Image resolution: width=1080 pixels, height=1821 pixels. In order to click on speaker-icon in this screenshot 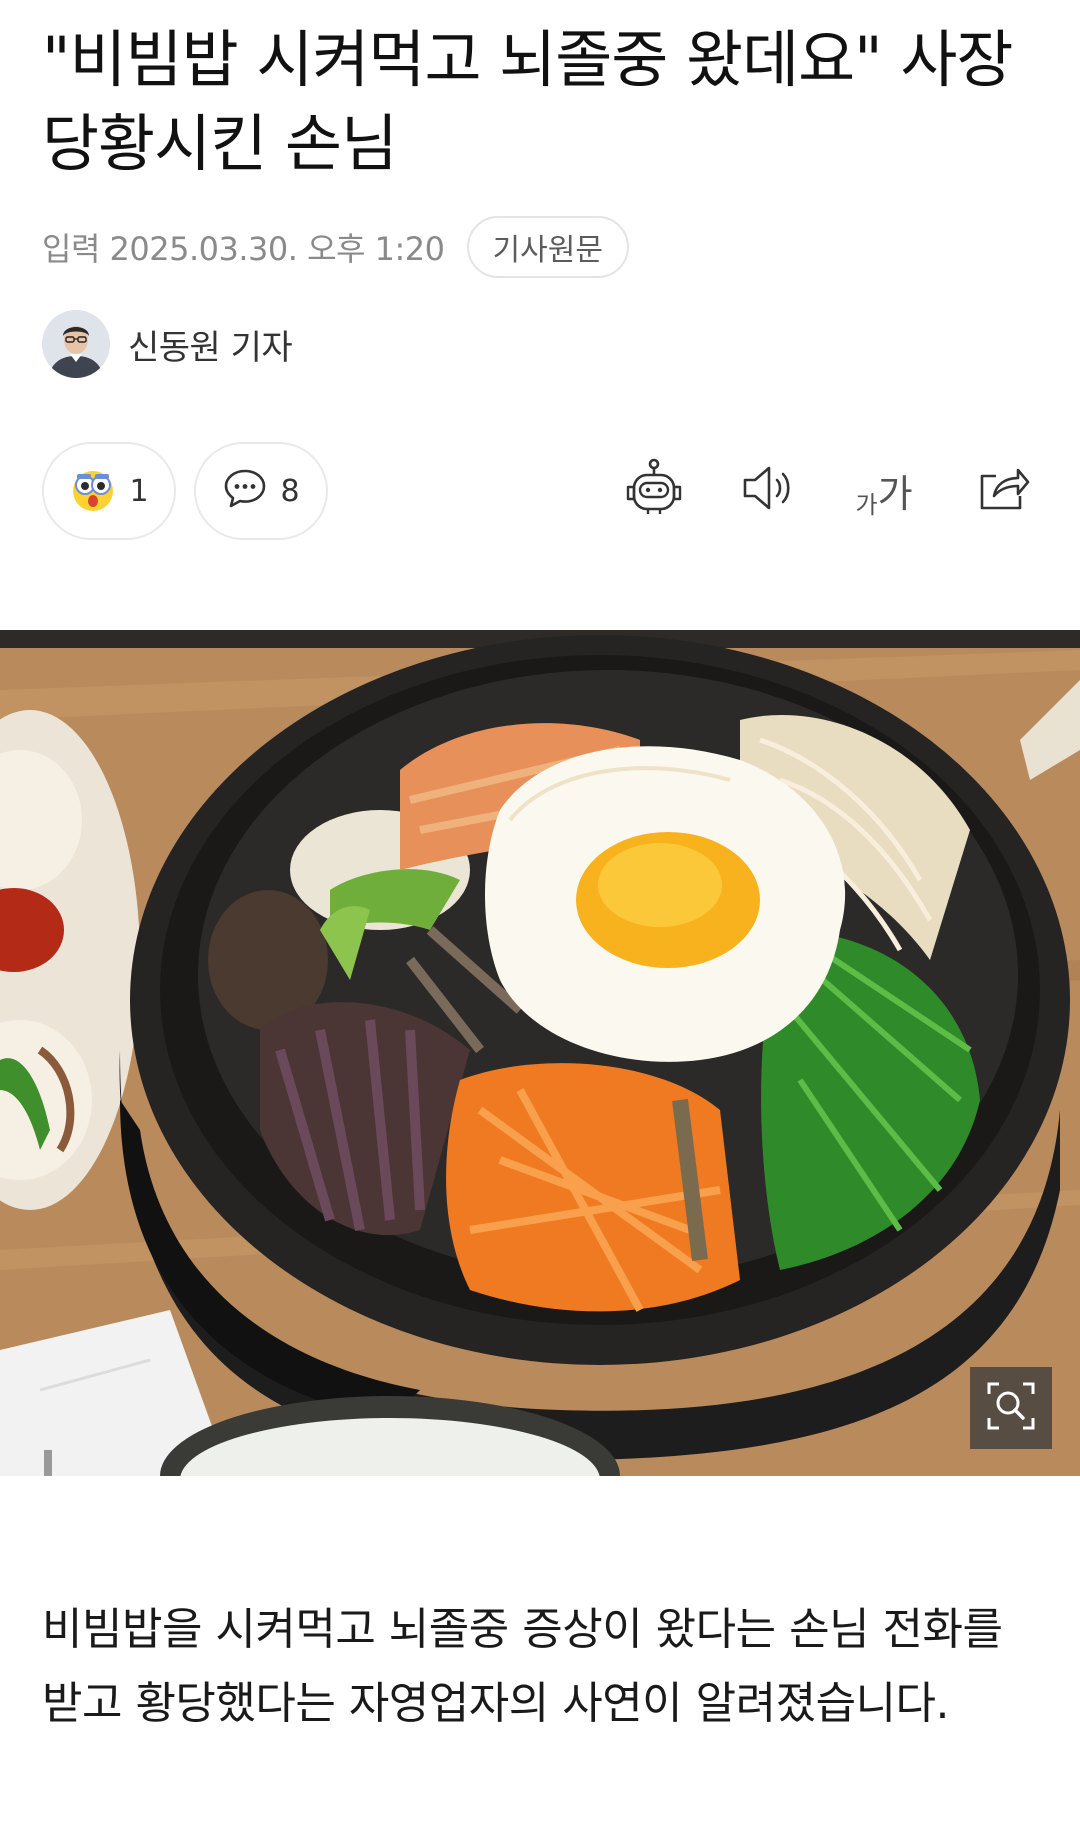, I will do `click(768, 490)`.